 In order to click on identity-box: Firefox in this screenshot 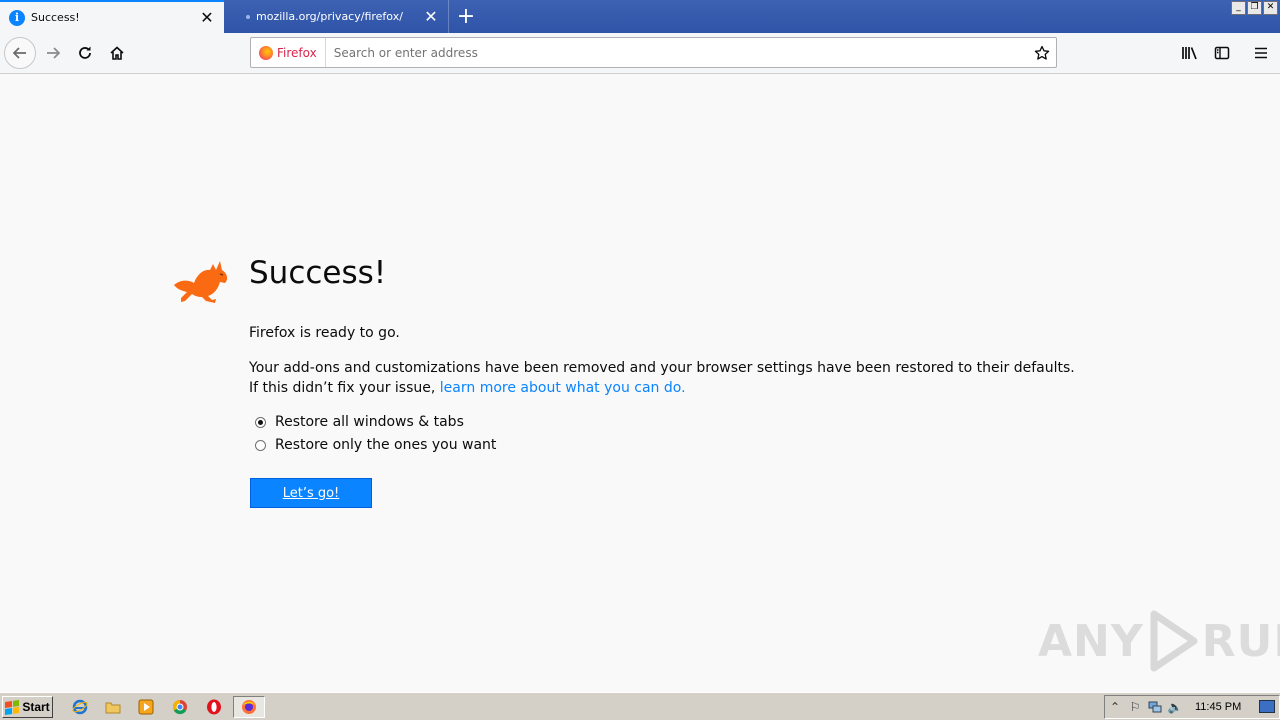, I will do `click(288, 52)`.